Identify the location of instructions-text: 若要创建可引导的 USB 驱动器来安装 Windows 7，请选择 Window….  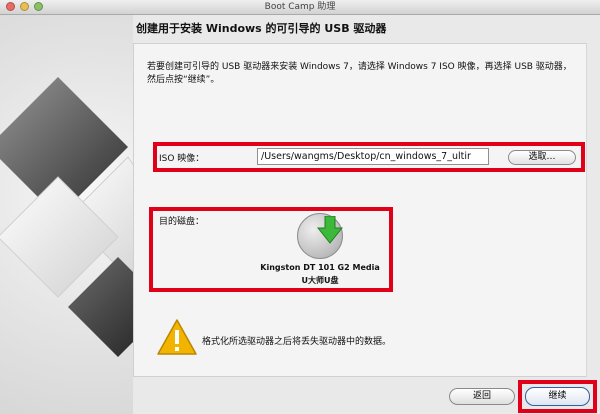
(359, 73).